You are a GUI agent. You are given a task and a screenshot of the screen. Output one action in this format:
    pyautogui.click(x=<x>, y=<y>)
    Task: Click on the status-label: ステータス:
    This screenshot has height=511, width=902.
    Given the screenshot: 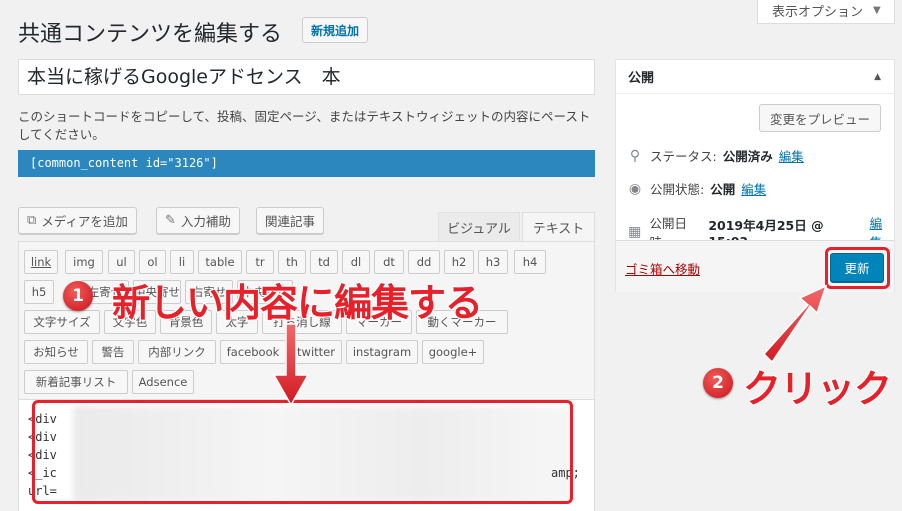 What is the action you would take?
    pyautogui.click(x=683, y=156)
    